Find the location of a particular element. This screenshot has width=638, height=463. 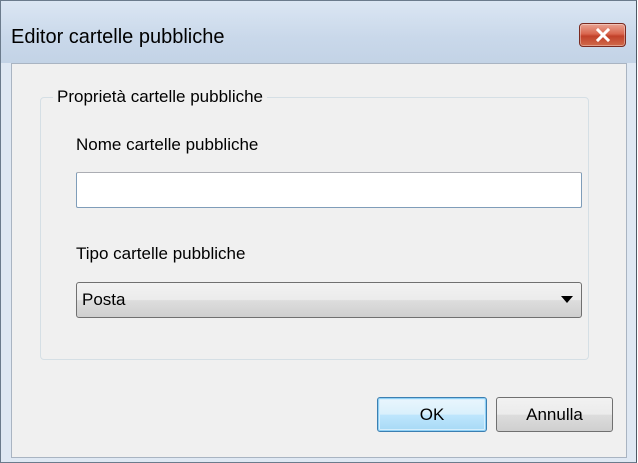

folder-type-label: Tipo cartelle pubbliche is located at coordinates (161, 253).